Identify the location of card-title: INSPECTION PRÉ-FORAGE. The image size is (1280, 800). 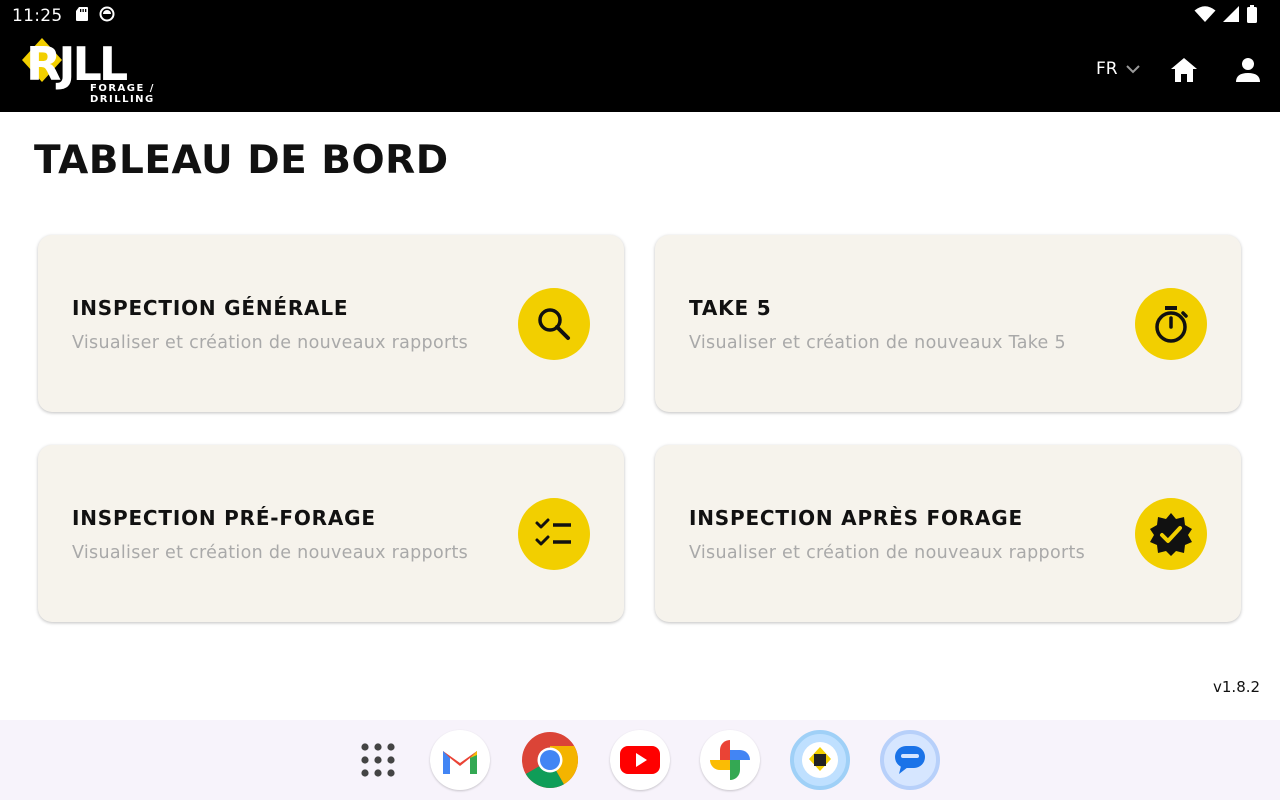
(224, 518).